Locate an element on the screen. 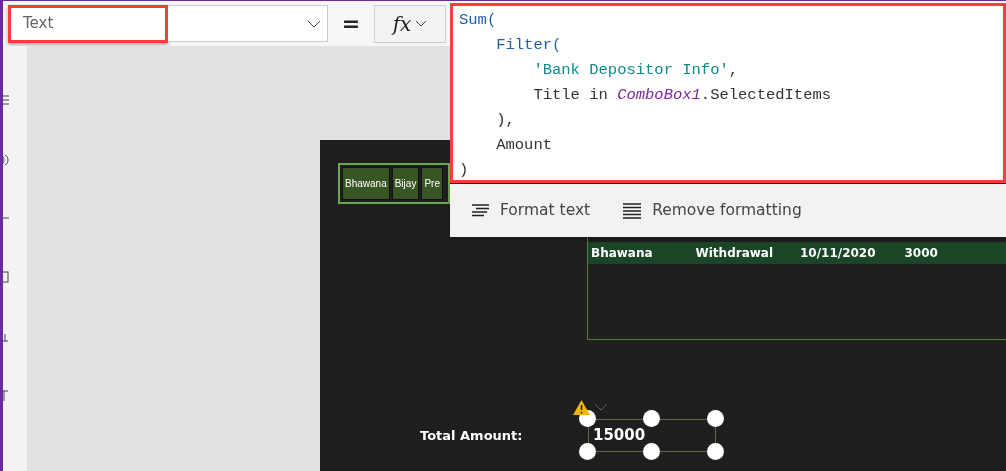 Image resolution: width=1006 pixels, height=471 pixels. format-text-button: Format text is located at coordinates (530, 210).